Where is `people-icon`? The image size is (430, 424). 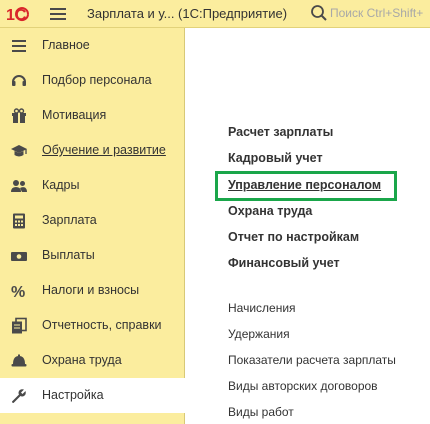
people-icon is located at coordinates (19, 186).